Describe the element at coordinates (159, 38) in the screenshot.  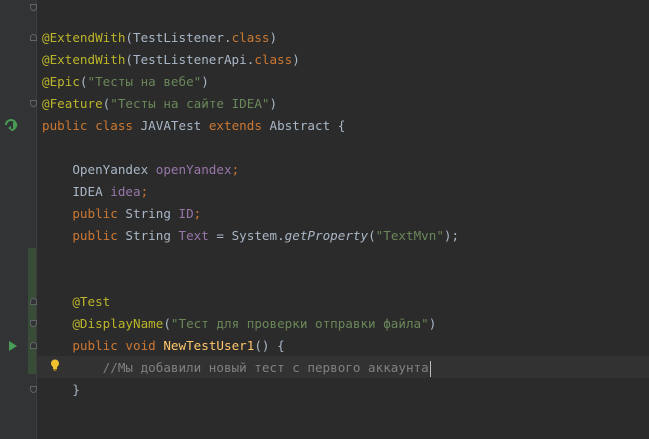
I see `code-line-extendwith-1: @ExtendWith(TestListener.class)` at that location.